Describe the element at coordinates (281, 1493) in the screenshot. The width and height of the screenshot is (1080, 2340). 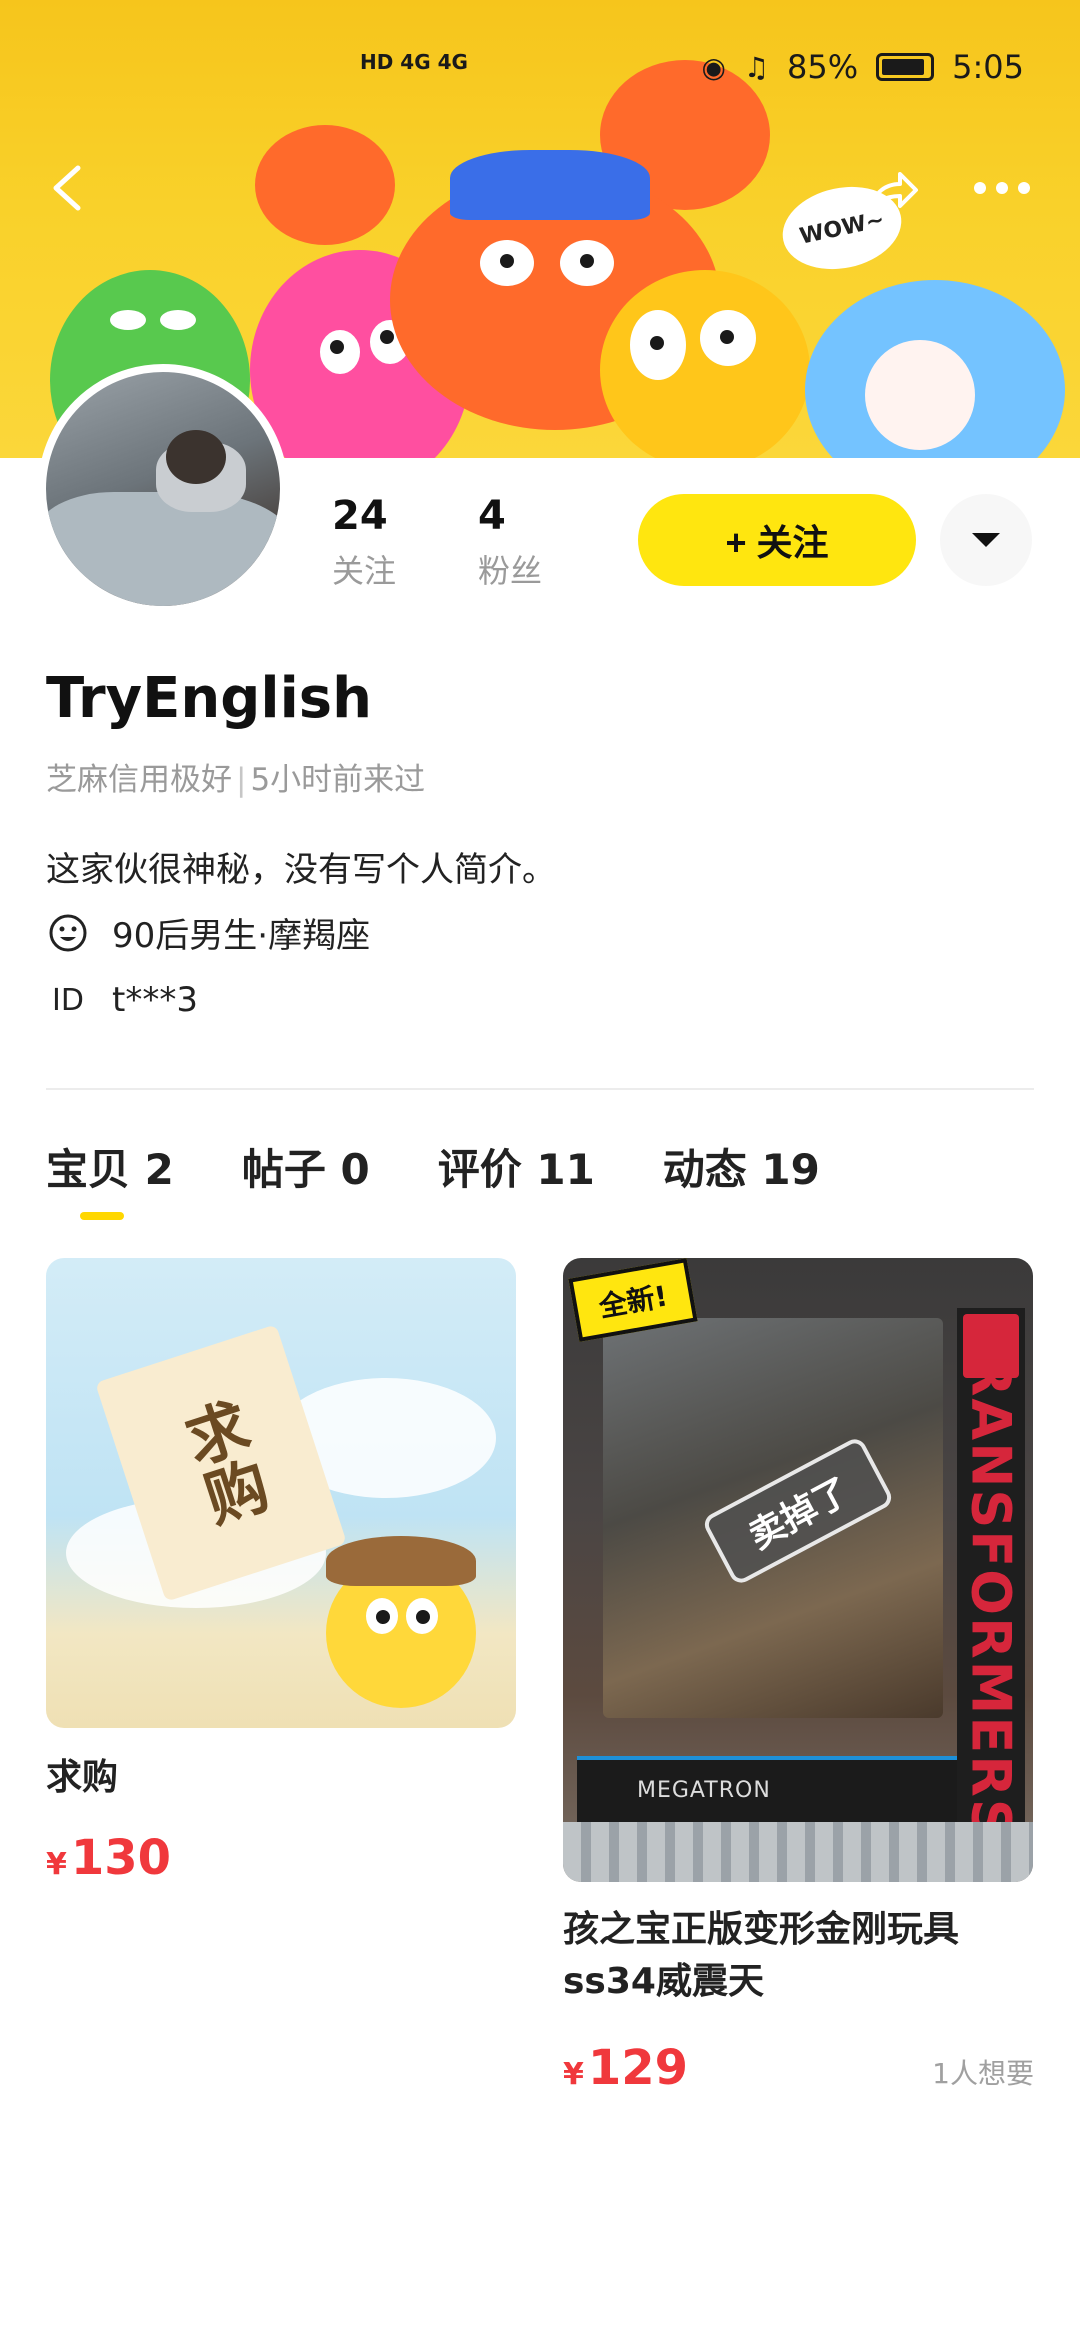
I see `item-image-wanted: 求购` at that location.